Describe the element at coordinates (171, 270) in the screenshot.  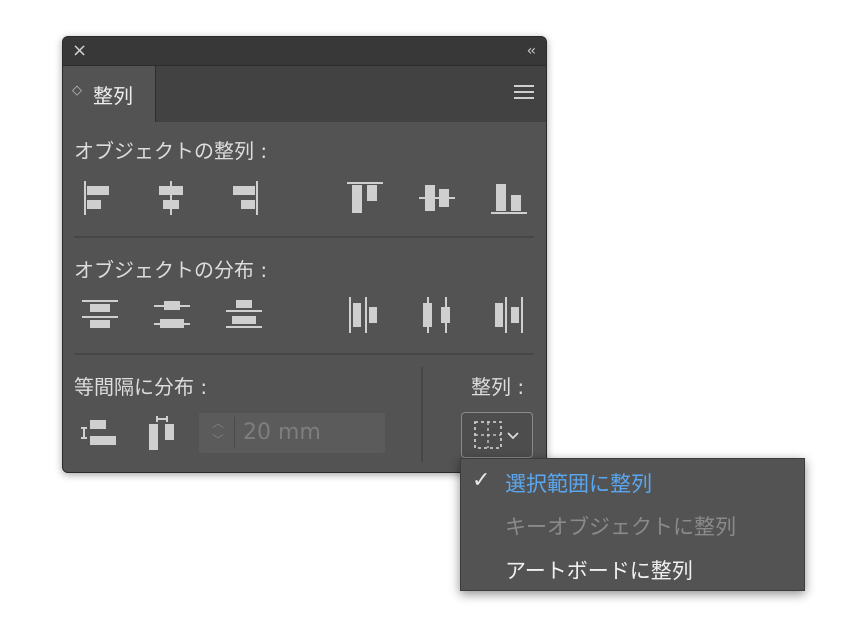
I see `distribute-objects-label: オブジェクトの分布 :` at that location.